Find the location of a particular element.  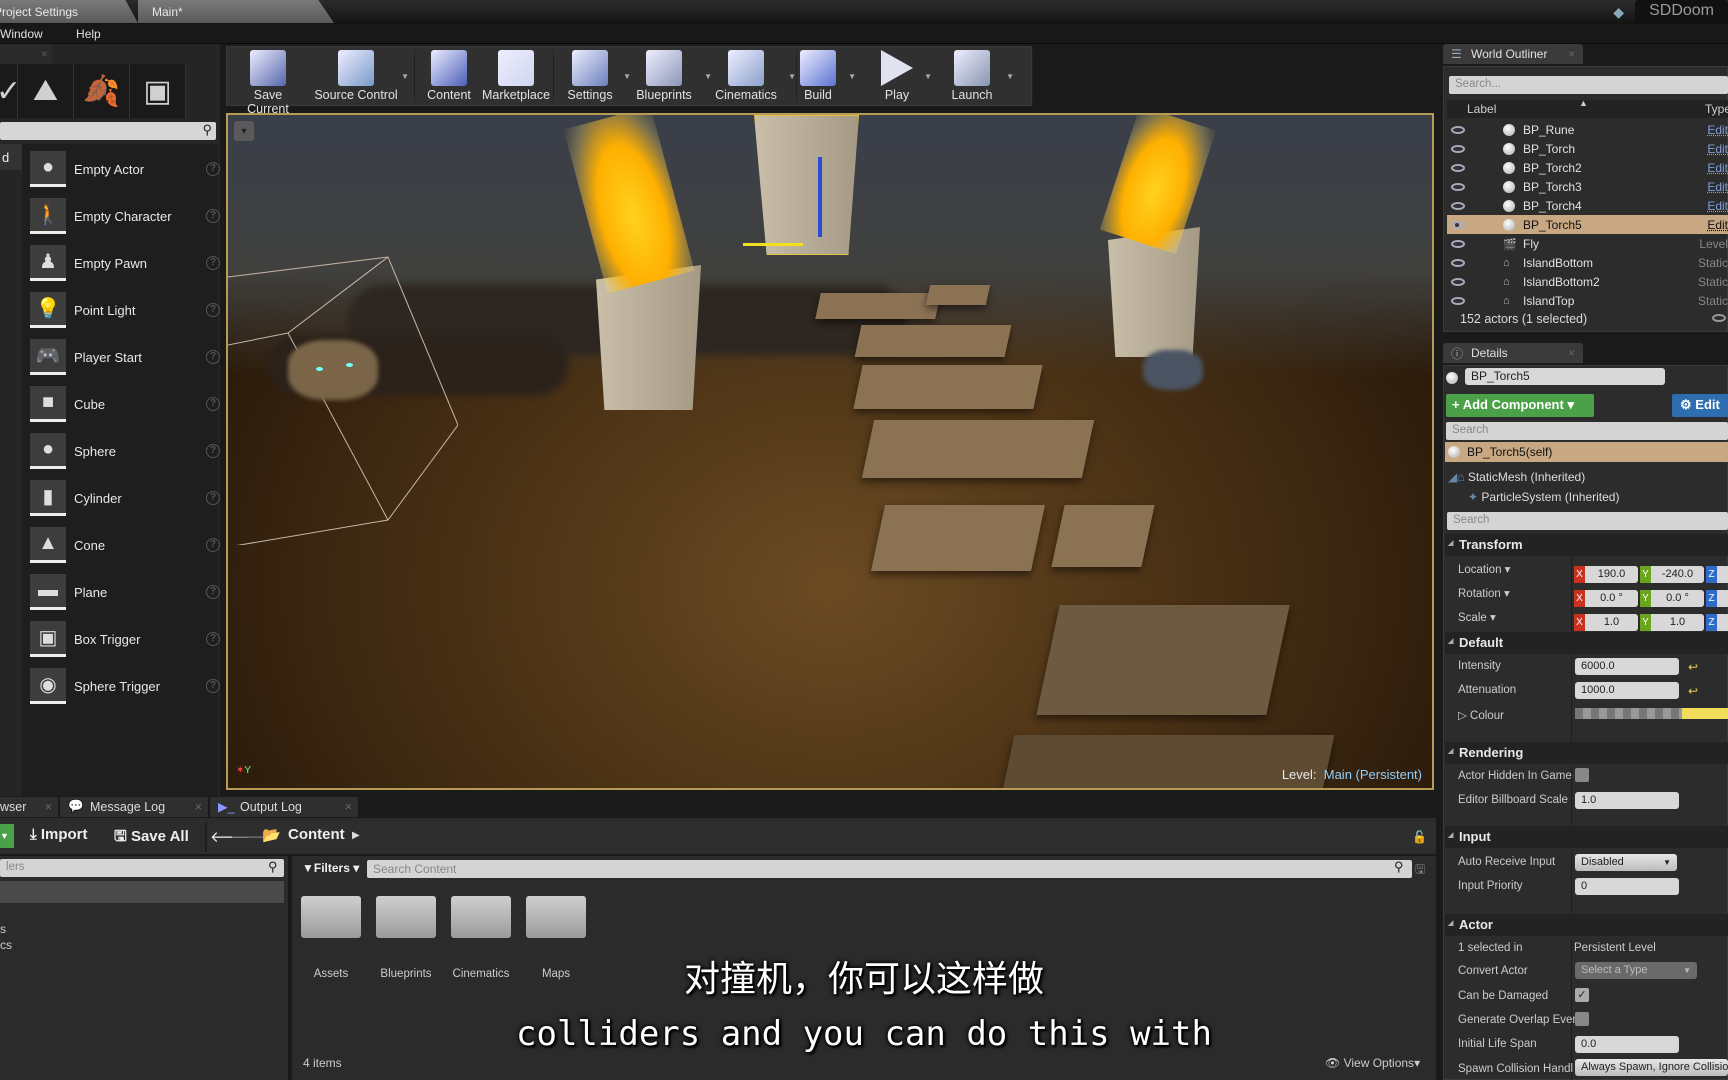

rotation-y-input: 0.0 ° is located at coordinates (1677, 598).